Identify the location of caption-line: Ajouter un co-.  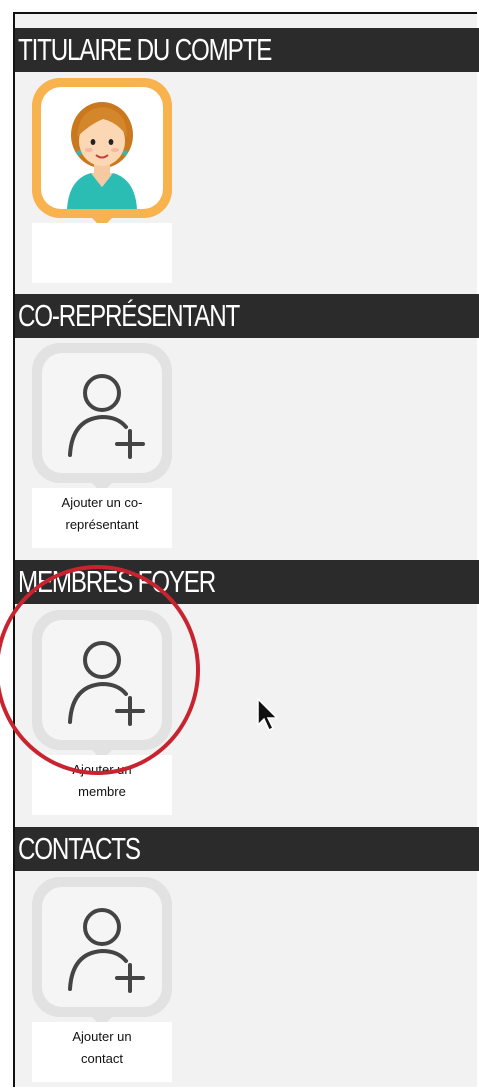
(102, 502).